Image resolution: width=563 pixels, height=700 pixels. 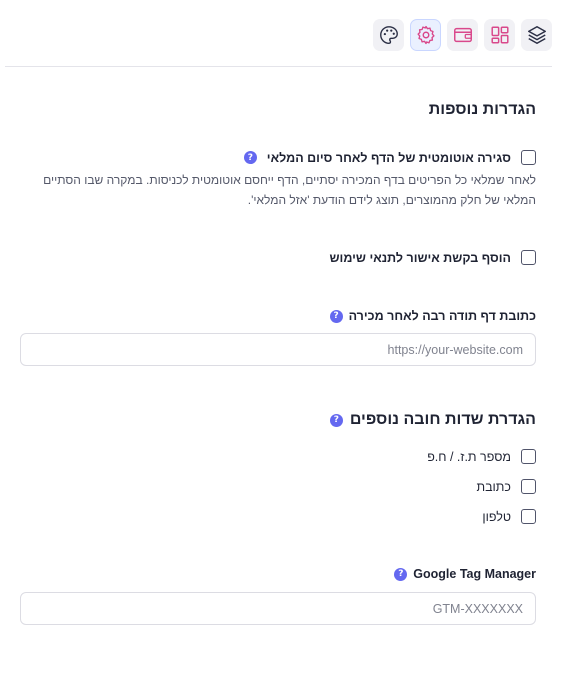 What do you see at coordinates (278, 66) in the screenshot?
I see `toolbar-divider` at bounding box center [278, 66].